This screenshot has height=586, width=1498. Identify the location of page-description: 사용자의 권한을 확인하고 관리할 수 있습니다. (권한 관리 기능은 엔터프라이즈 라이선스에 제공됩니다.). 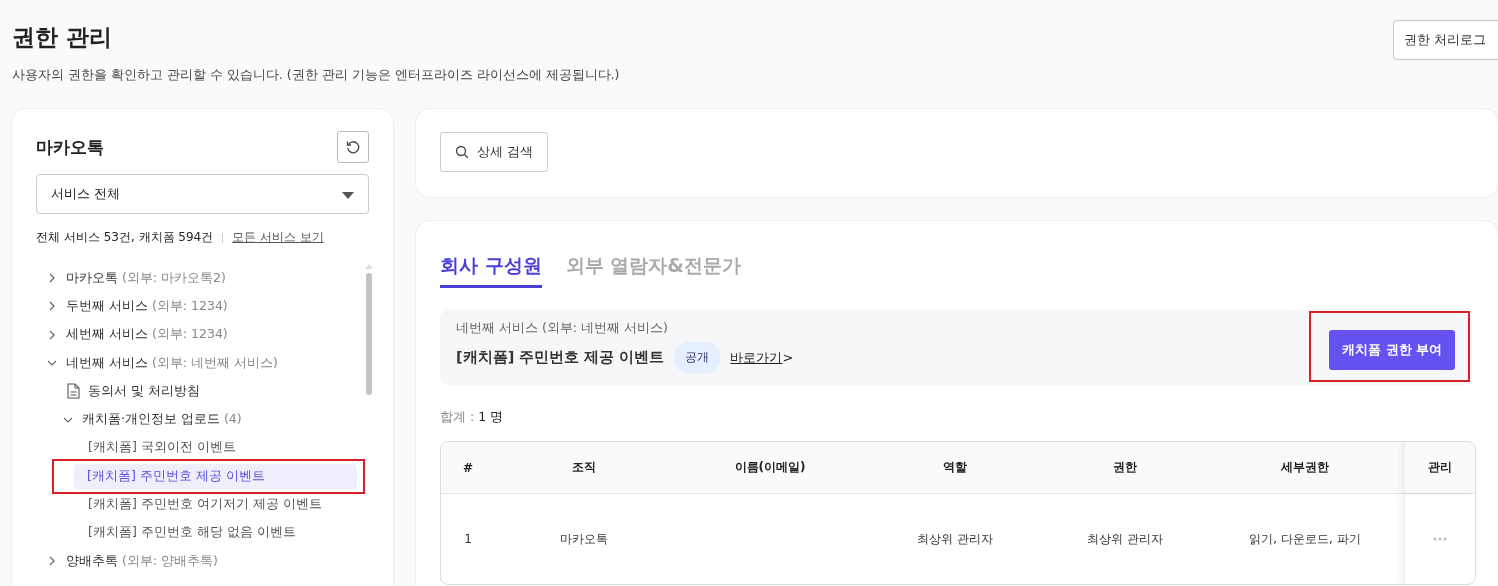
(316, 75).